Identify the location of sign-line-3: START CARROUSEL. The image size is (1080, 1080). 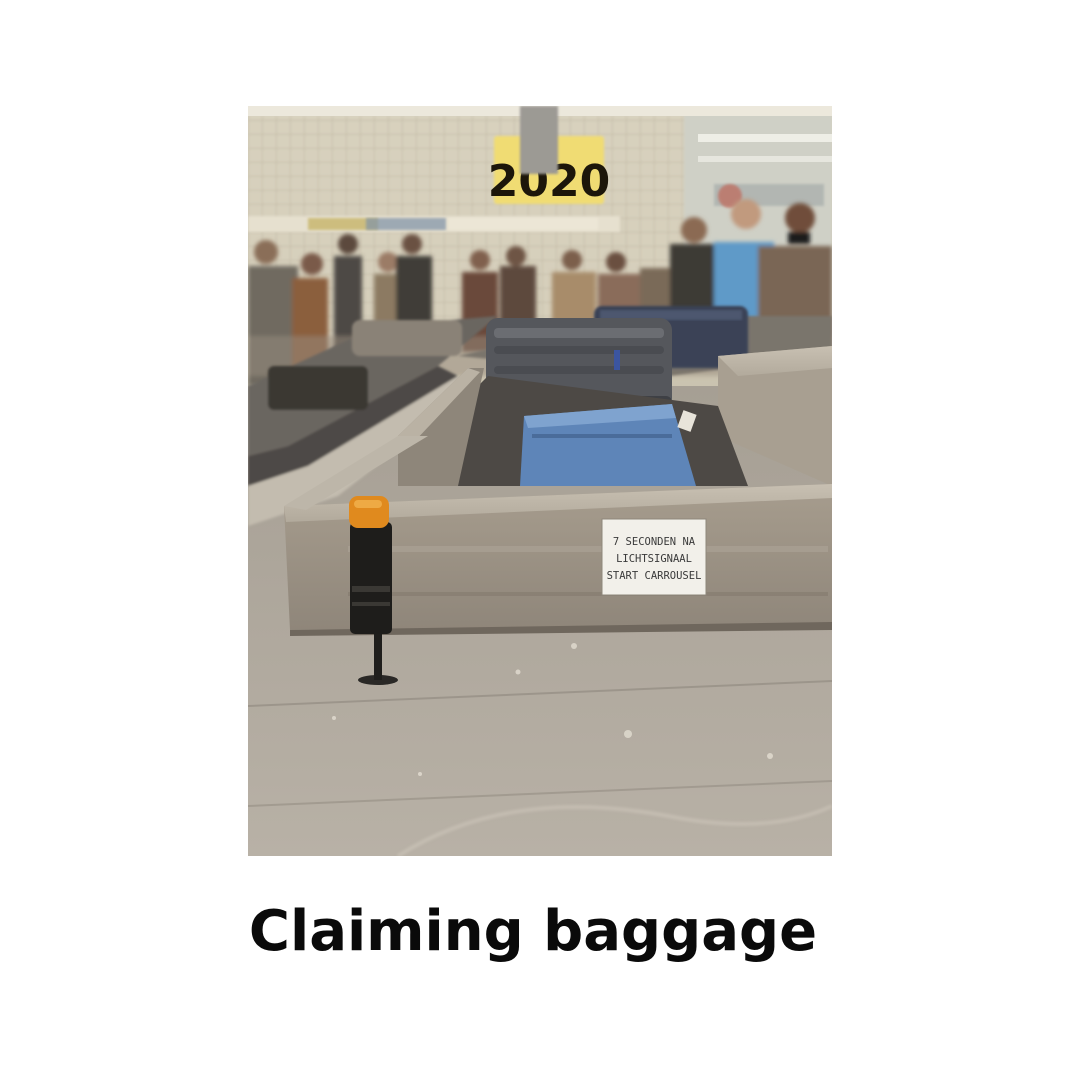
(654, 576).